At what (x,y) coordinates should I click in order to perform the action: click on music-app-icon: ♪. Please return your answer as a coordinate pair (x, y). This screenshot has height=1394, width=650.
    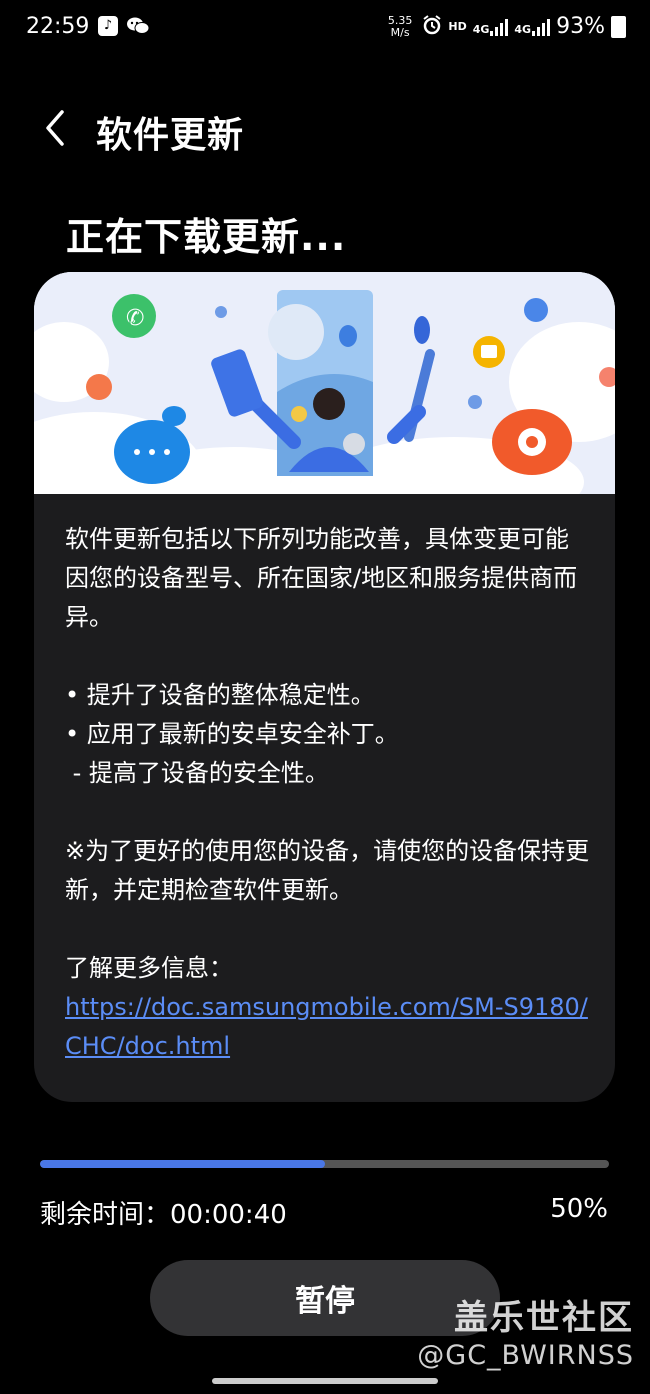
    Looking at the image, I should click on (108, 26).